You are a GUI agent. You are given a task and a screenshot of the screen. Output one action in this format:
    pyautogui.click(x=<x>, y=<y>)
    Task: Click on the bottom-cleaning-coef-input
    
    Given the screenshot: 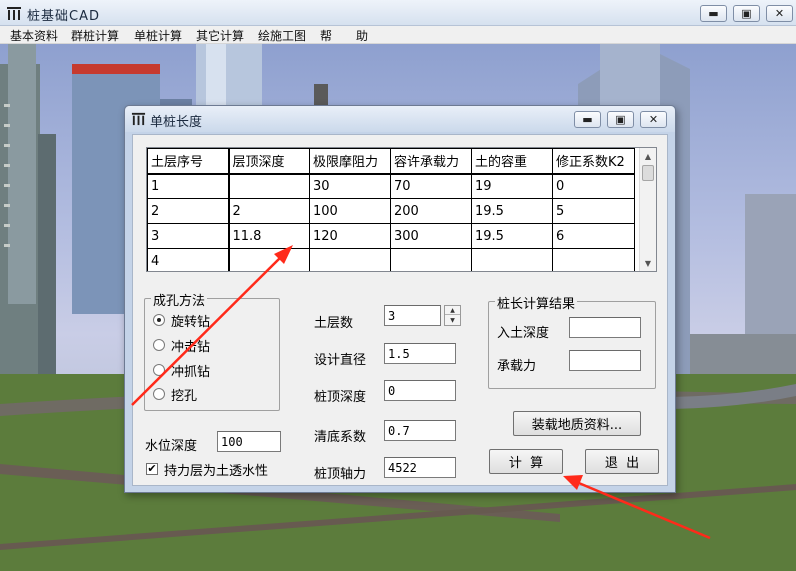 What is the action you would take?
    pyautogui.click(x=420, y=430)
    